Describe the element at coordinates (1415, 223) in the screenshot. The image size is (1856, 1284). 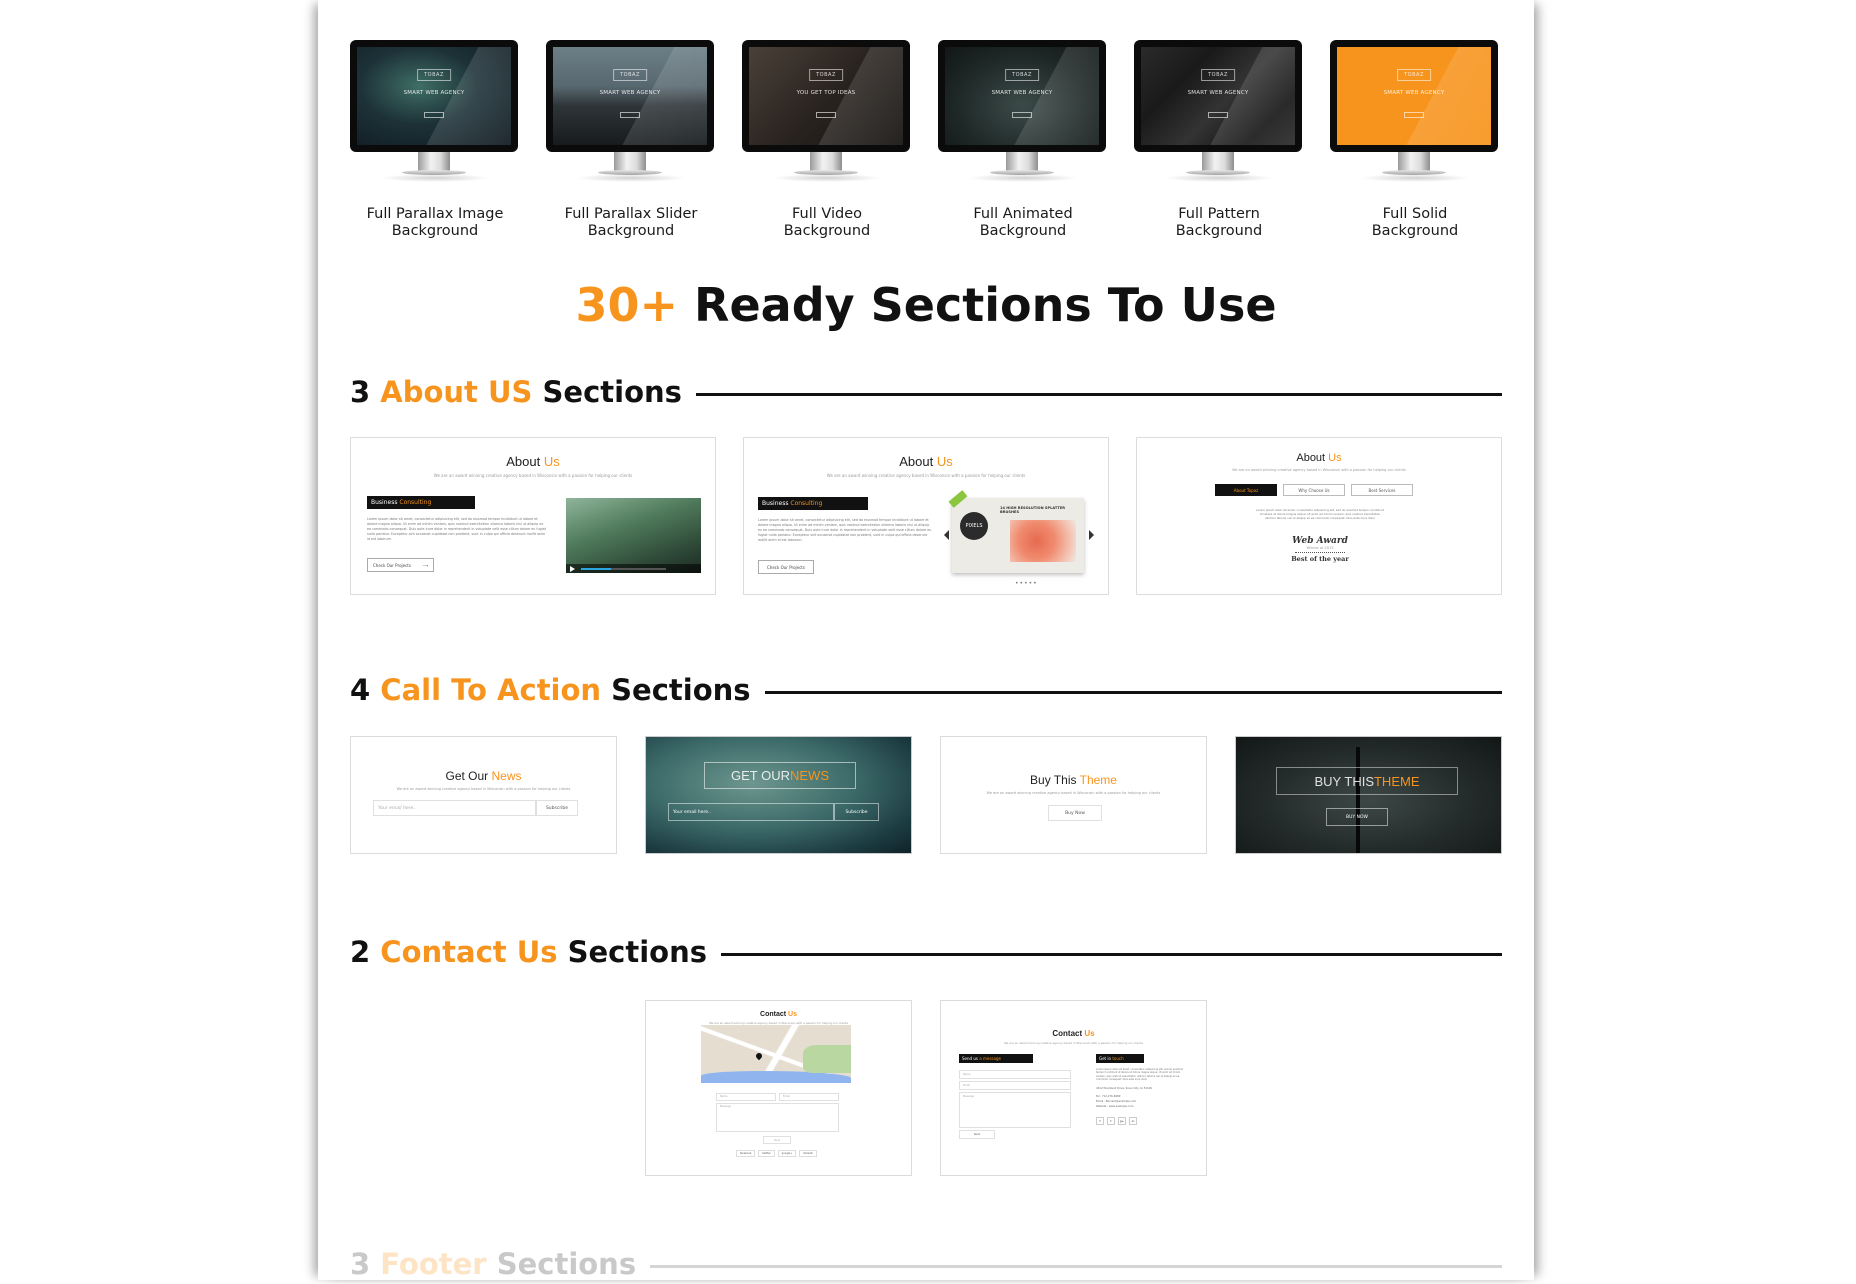
I see `background-label: Full Solid Background` at that location.